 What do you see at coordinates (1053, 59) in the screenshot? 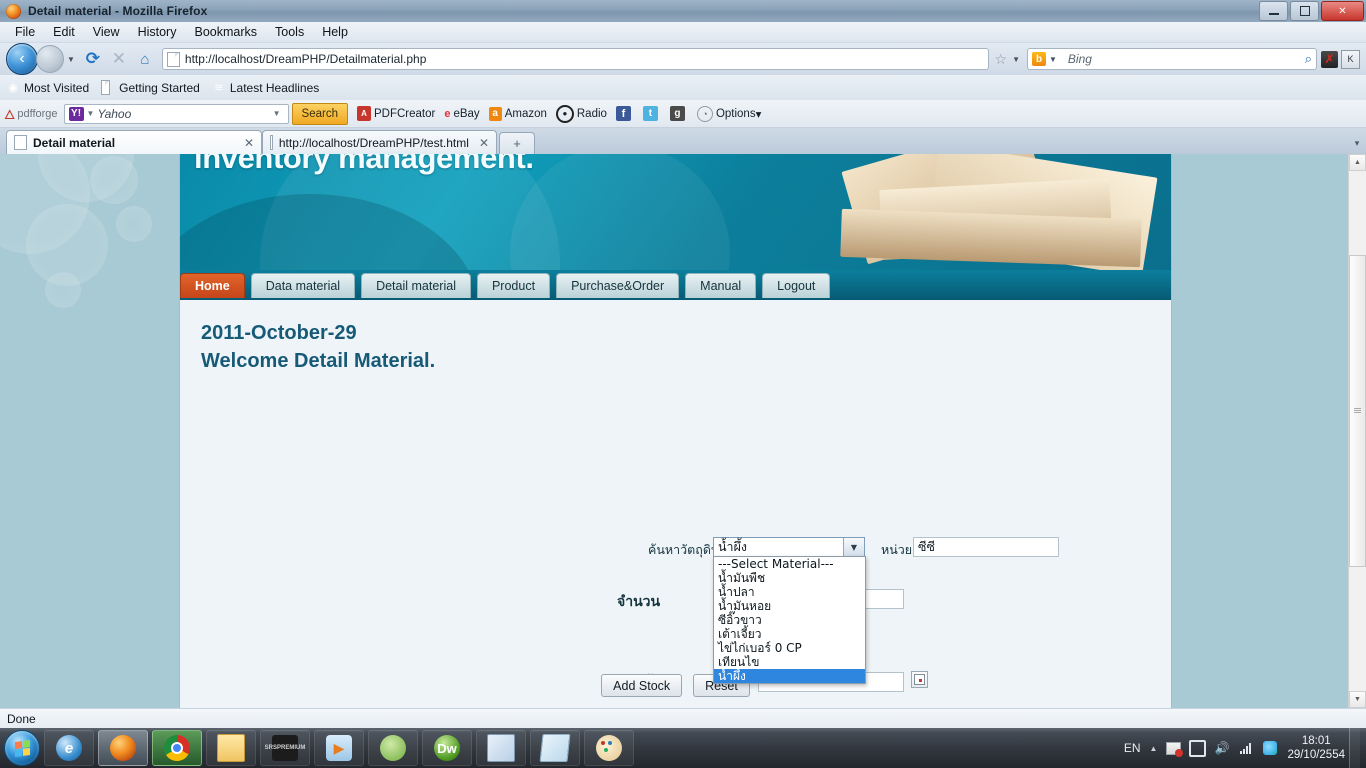
I see `search-engine-chevron-icon: ▼` at bounding box center [1053, 59].